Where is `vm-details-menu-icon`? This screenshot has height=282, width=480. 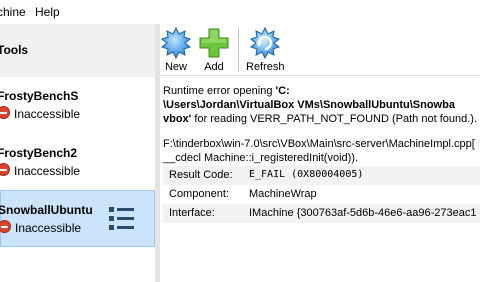
vm-details-menu-icon is located at coordinates (122, 218).